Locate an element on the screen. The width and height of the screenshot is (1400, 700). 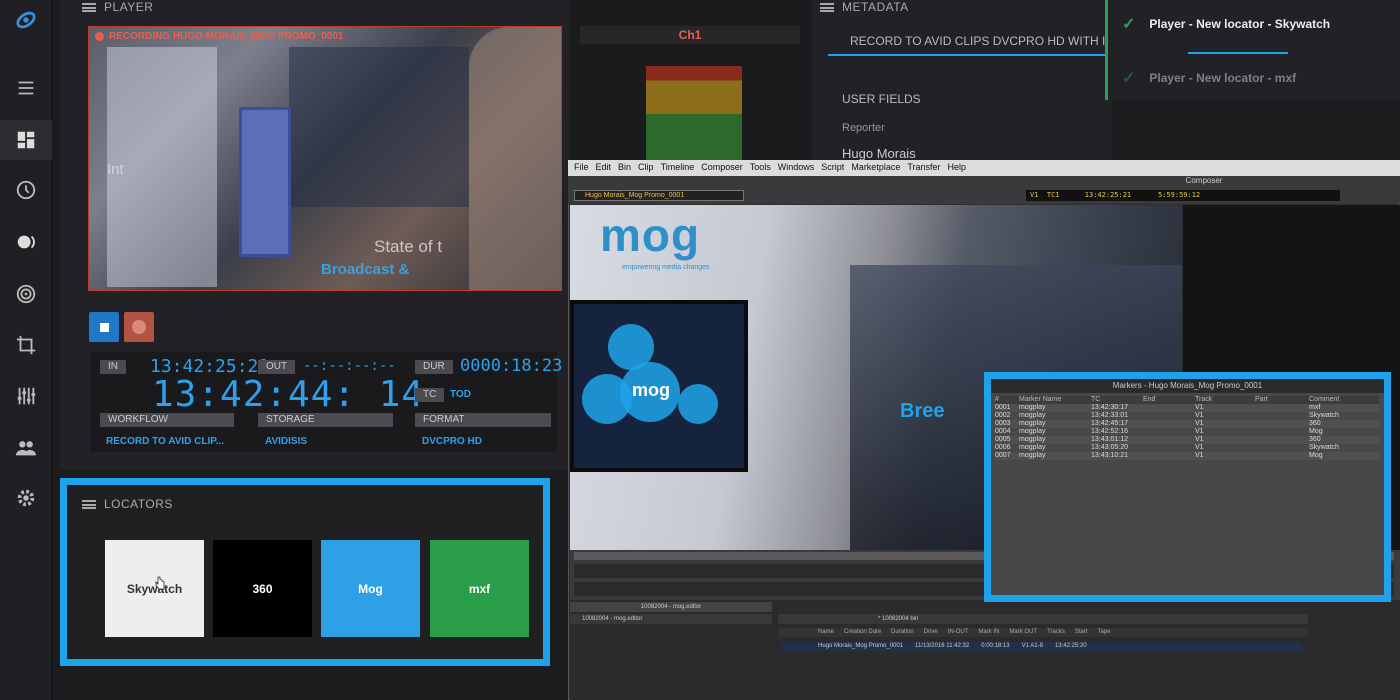
bin-cell: 13:42:25:20 is located at coordinates (1070, 646).